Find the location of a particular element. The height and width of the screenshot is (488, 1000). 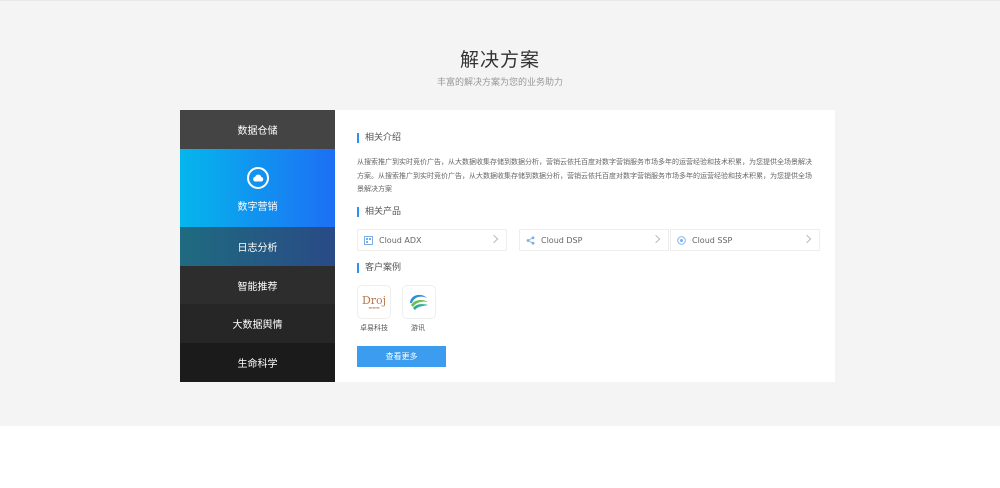

menu-item-label: 大数据舆情 is located at coordinates (257, 325).